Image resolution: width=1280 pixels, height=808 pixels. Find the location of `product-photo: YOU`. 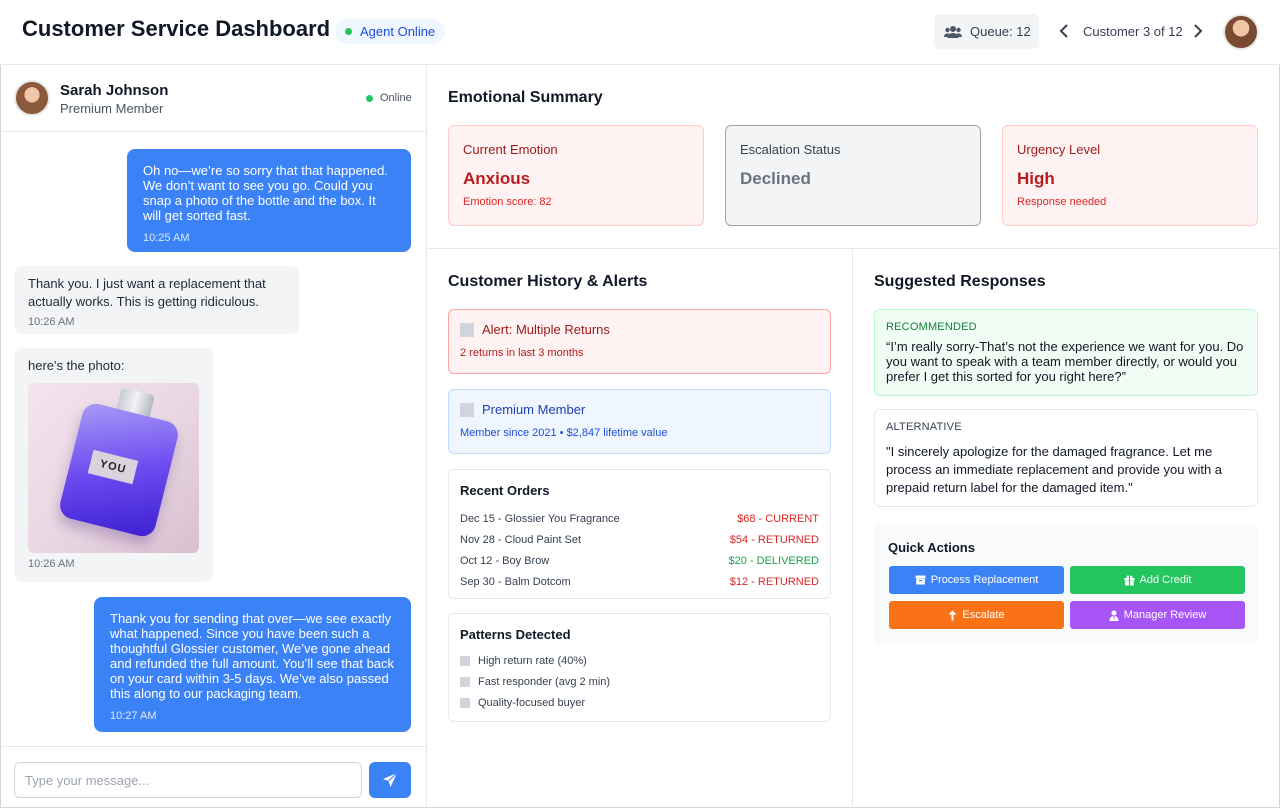

product-photo: YOU is located at coordinates (113, 468).